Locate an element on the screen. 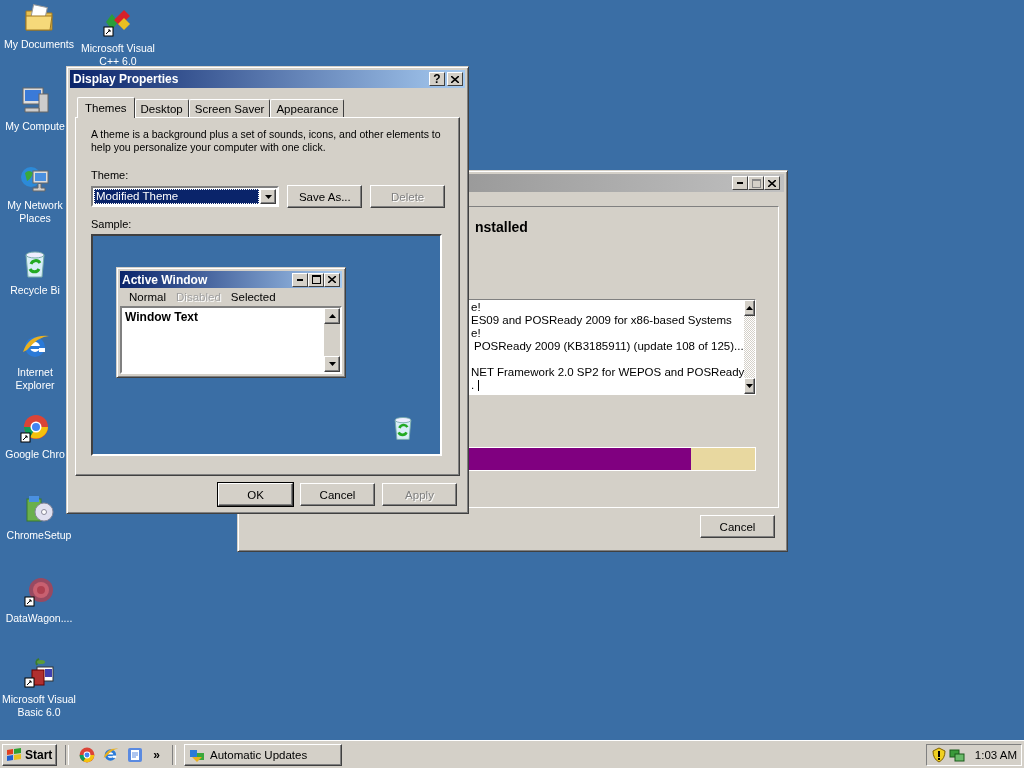  close-button is located at coordinates (455, 79).